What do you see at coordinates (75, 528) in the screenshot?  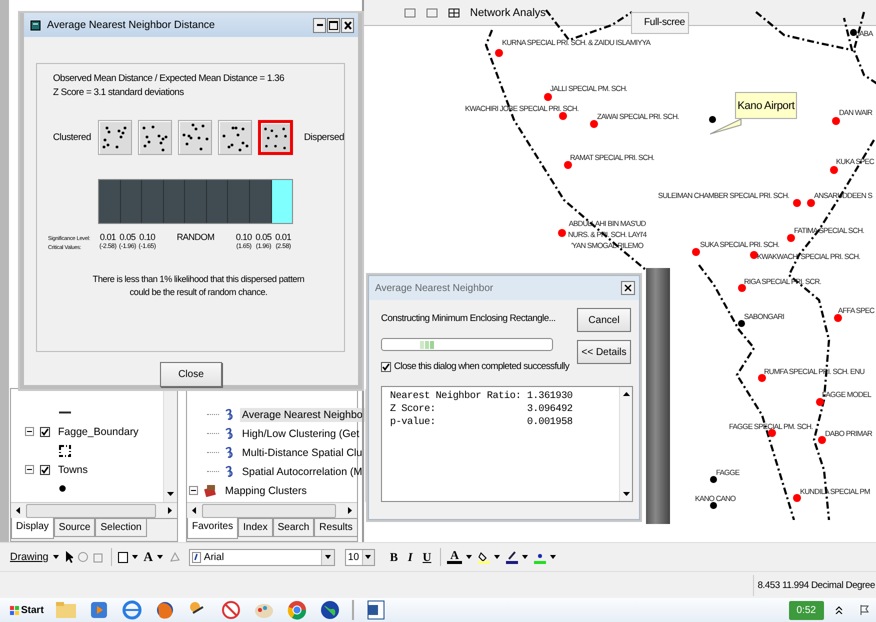 I see `panel-tab: Source` at bounding box center [75, 528].